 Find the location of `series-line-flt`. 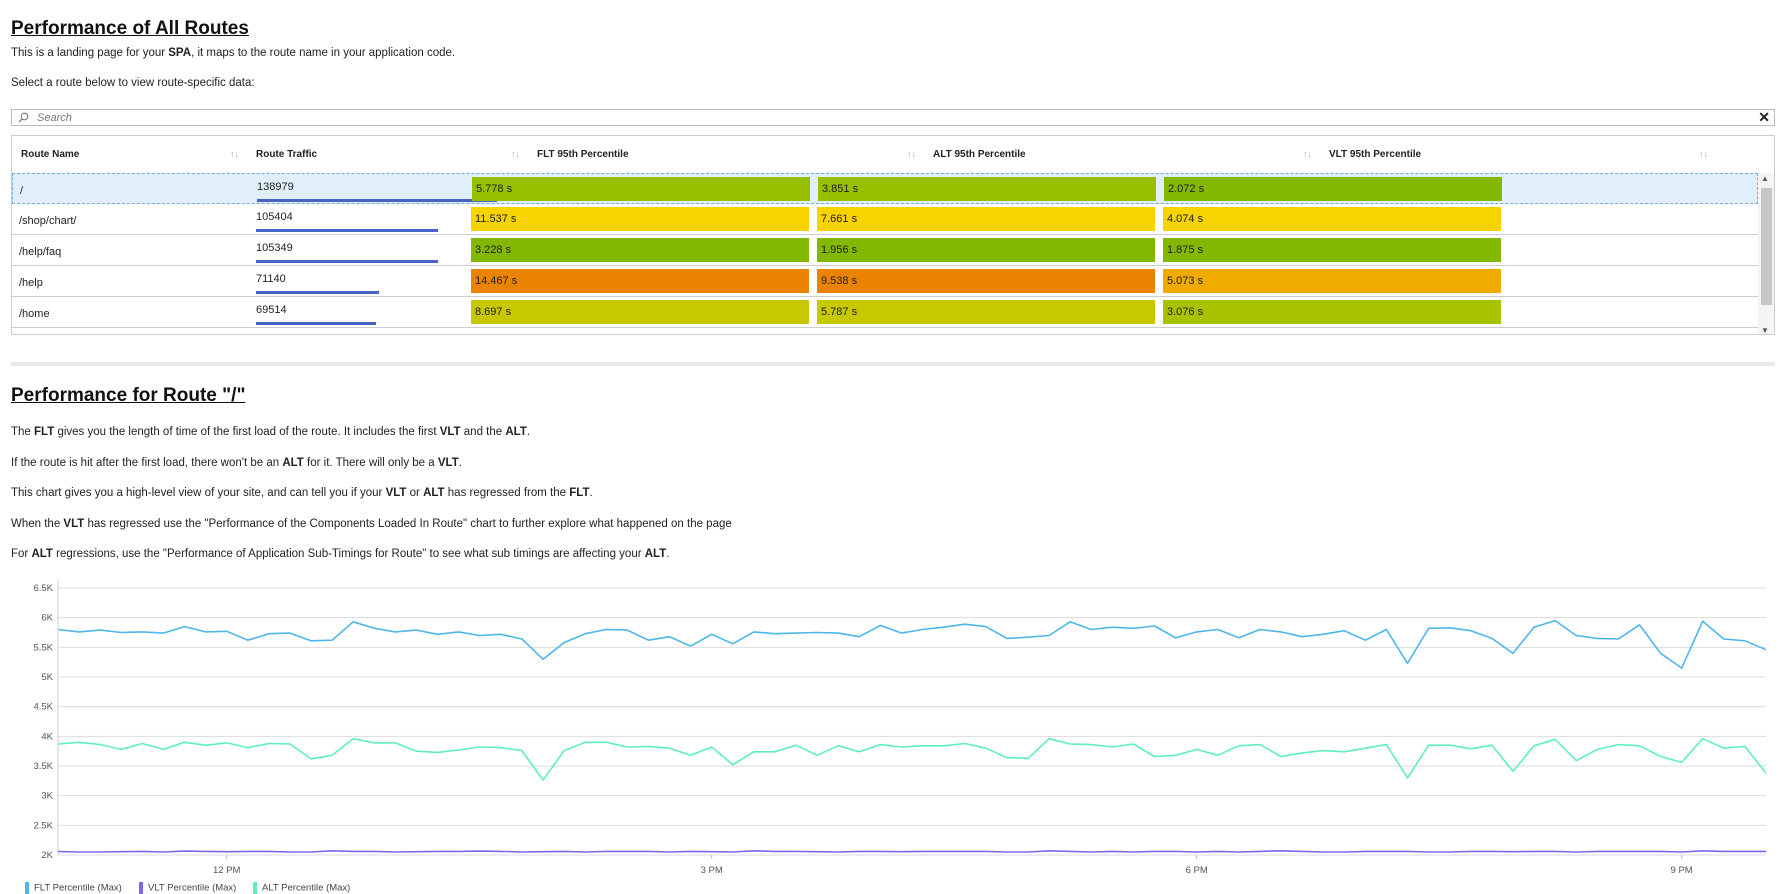

series-line-flt is located at coordinates (912, 644).